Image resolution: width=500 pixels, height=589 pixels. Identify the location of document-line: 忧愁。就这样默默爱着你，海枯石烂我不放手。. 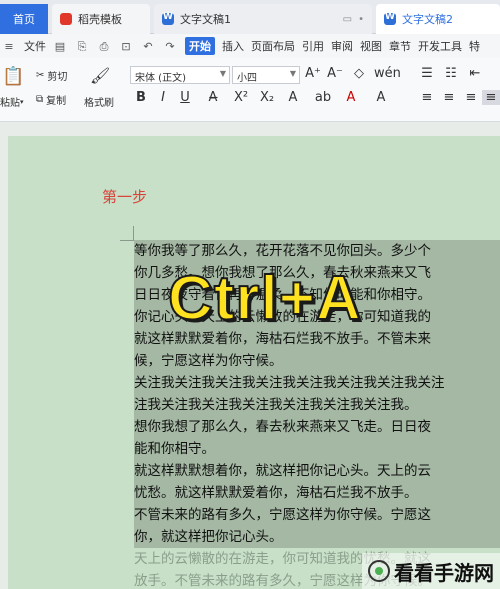
(317, 493).